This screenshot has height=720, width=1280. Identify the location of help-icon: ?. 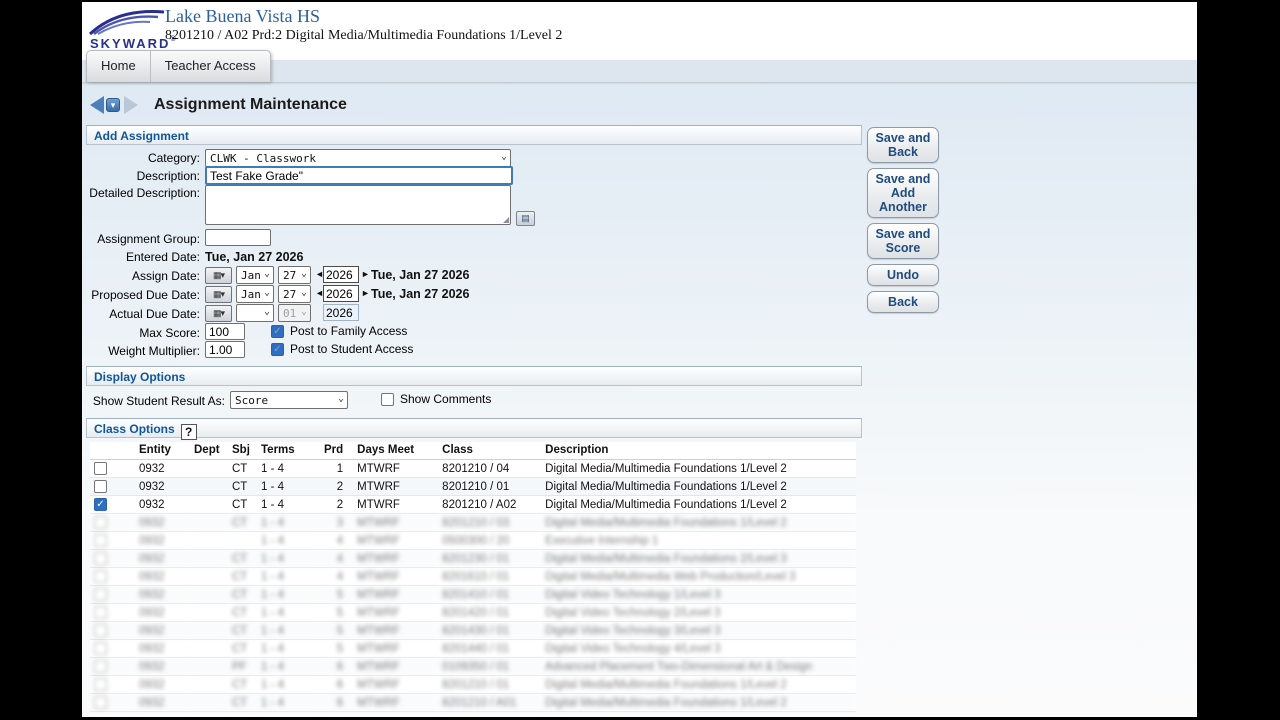
(188, 432).